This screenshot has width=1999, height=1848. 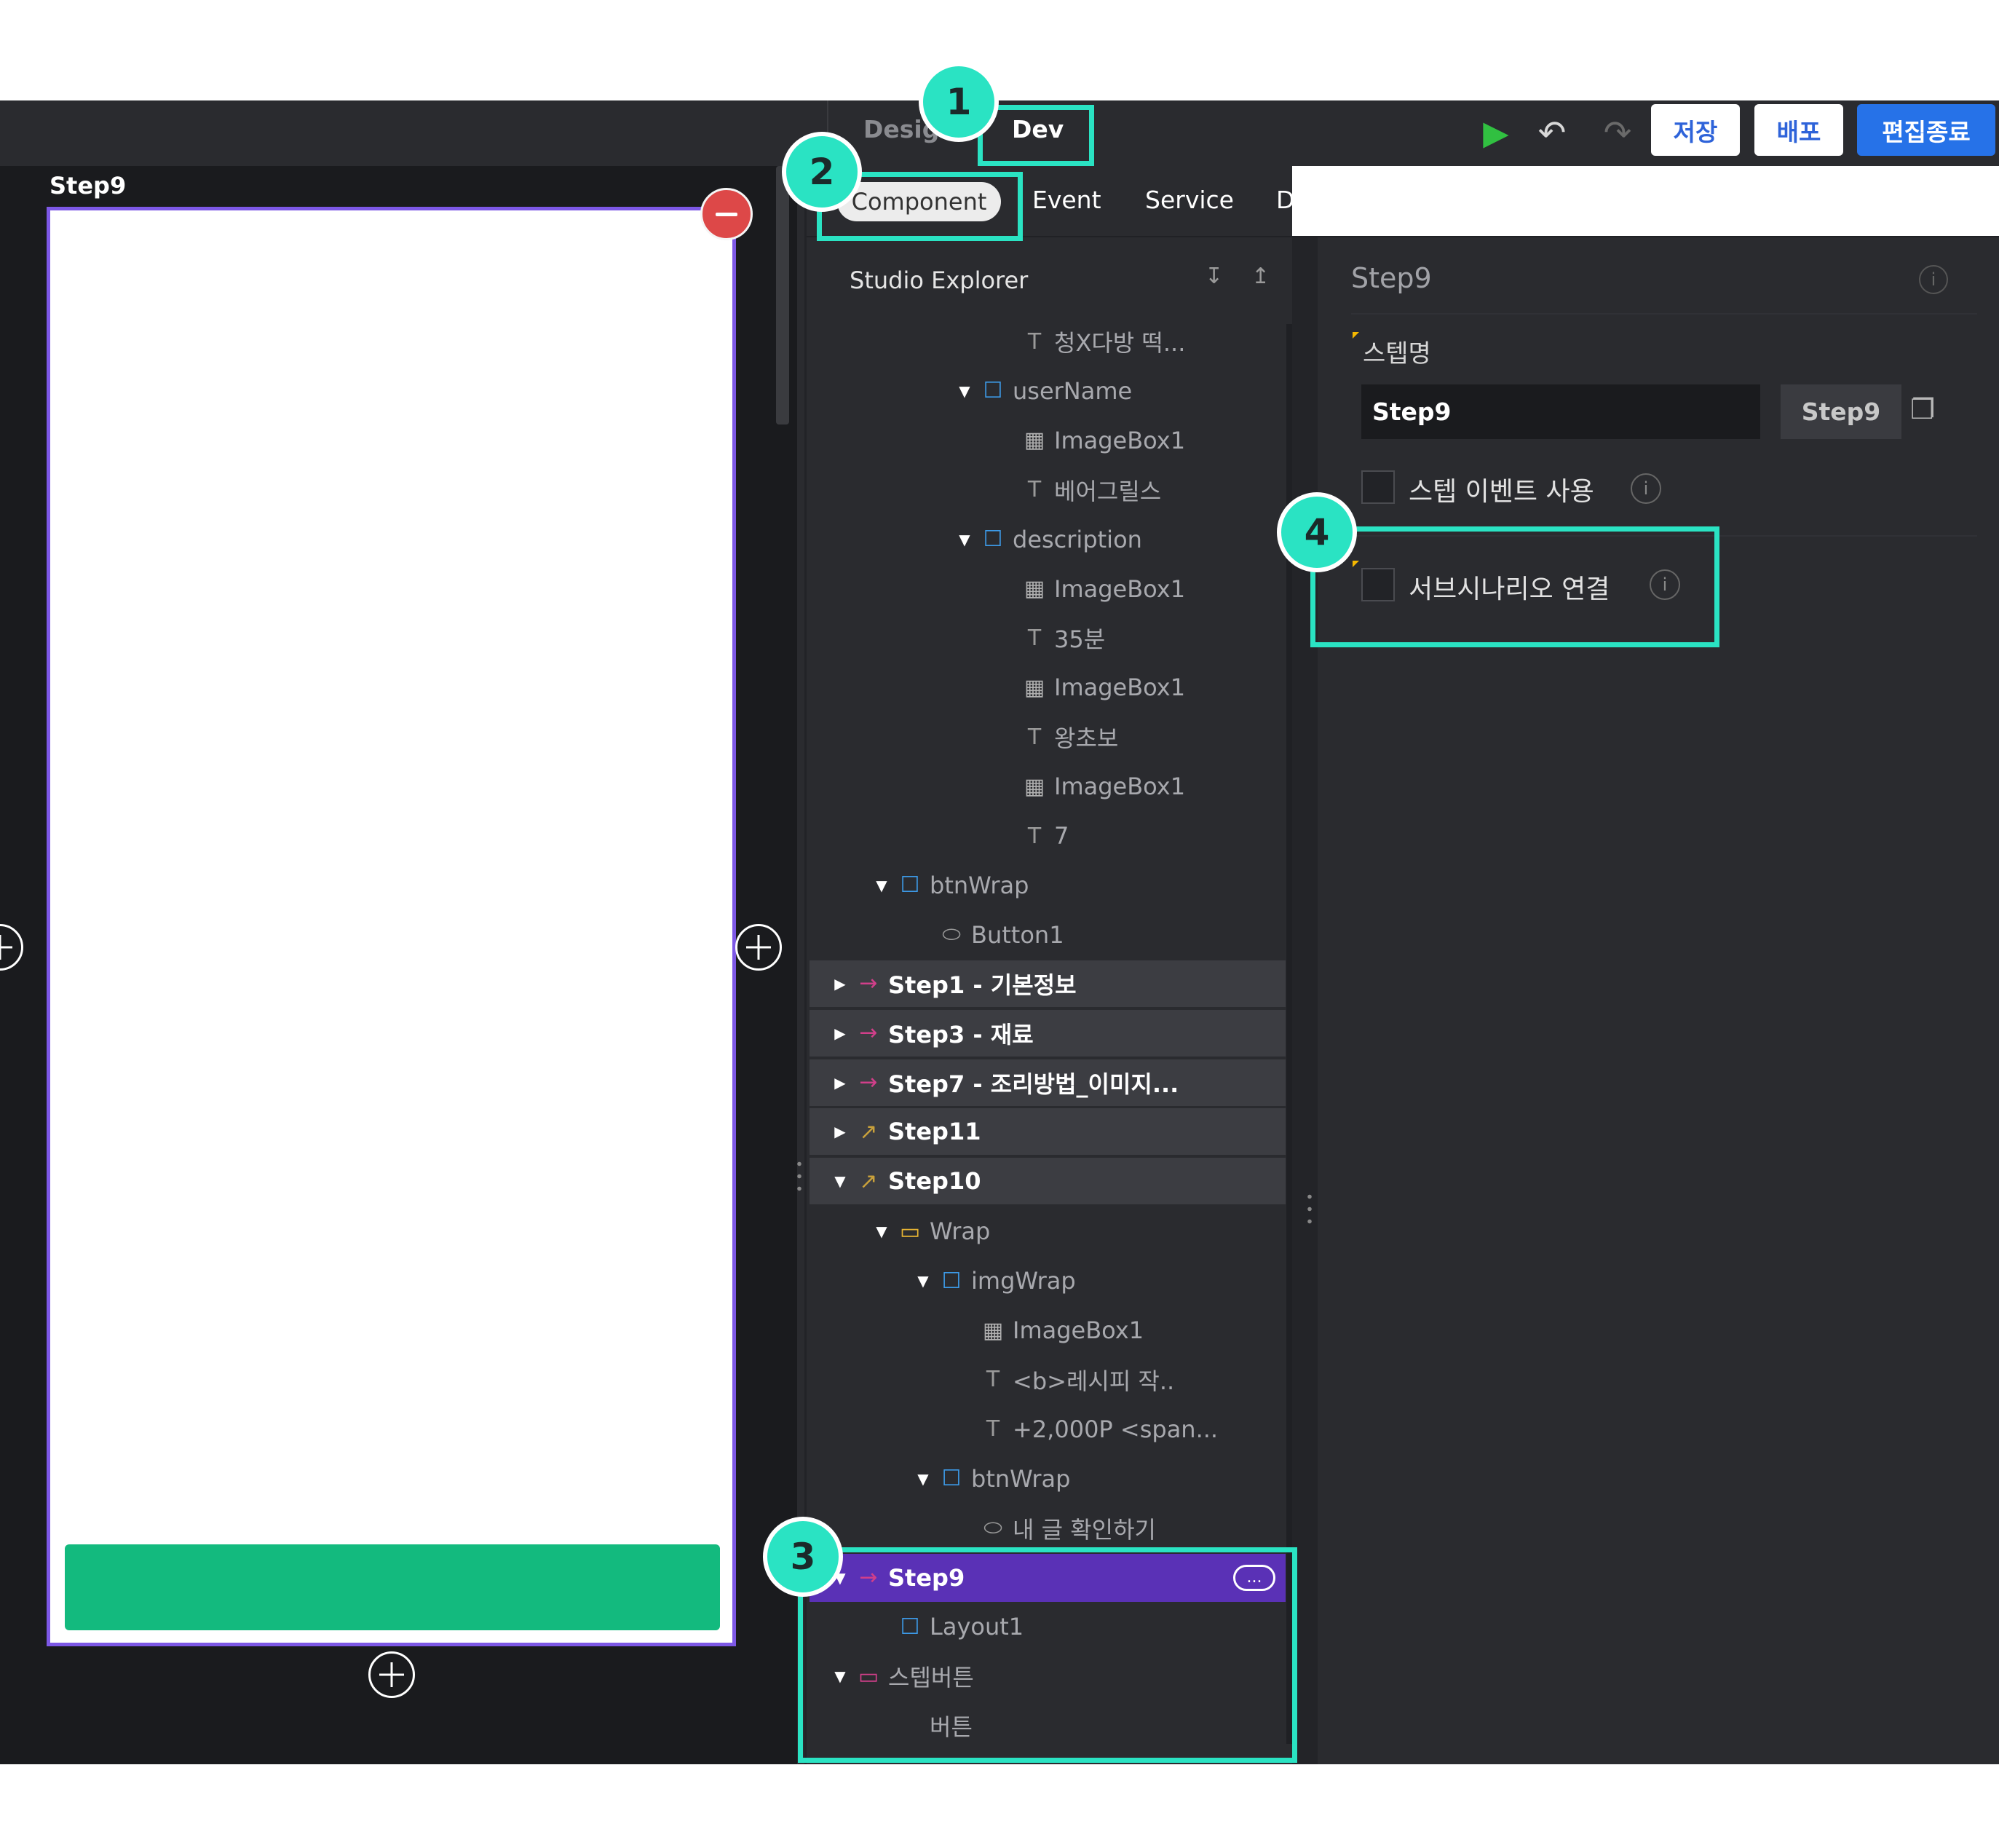 I want to click on tree-item: ▼T35분, so click(x=1048, y=638).